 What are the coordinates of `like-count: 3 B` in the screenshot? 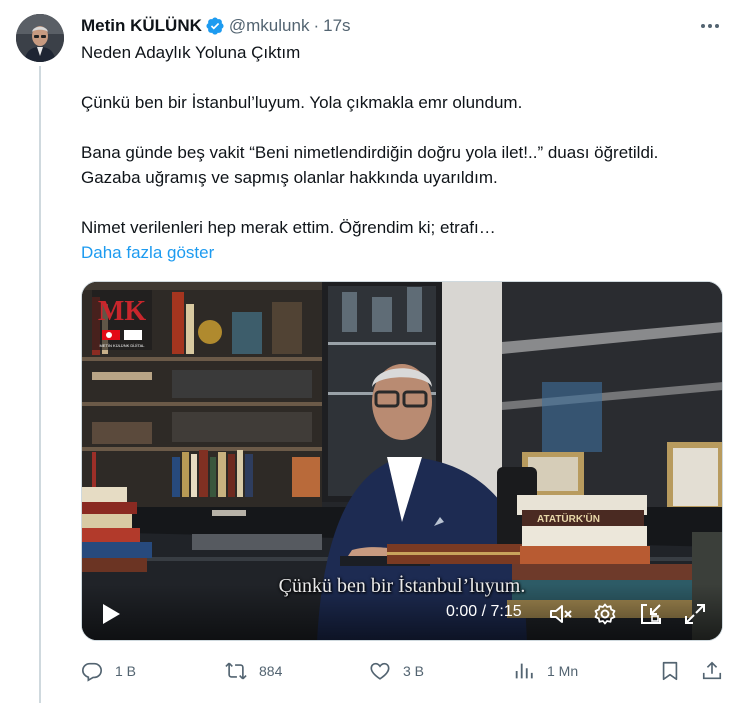 It's located at (414, 671).